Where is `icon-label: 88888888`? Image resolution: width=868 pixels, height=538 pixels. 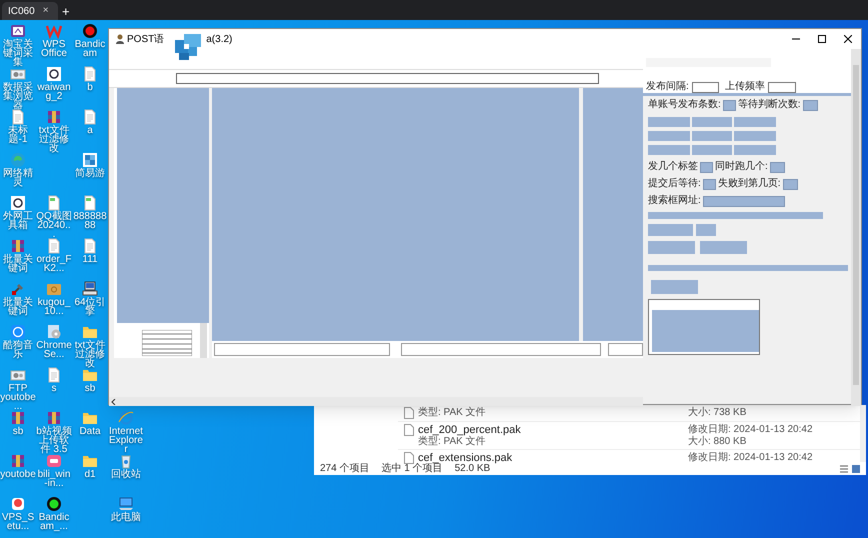
icon-label: 88888888 is located at coordinates (90, 221).